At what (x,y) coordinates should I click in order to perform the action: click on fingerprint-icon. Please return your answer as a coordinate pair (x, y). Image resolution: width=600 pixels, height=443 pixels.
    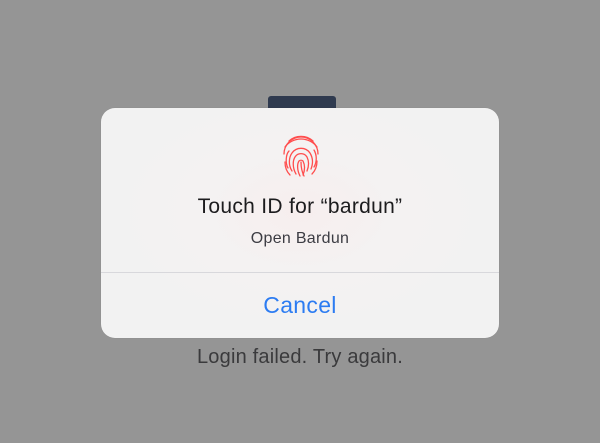
    Looking at the image, I should click on (301, 156).